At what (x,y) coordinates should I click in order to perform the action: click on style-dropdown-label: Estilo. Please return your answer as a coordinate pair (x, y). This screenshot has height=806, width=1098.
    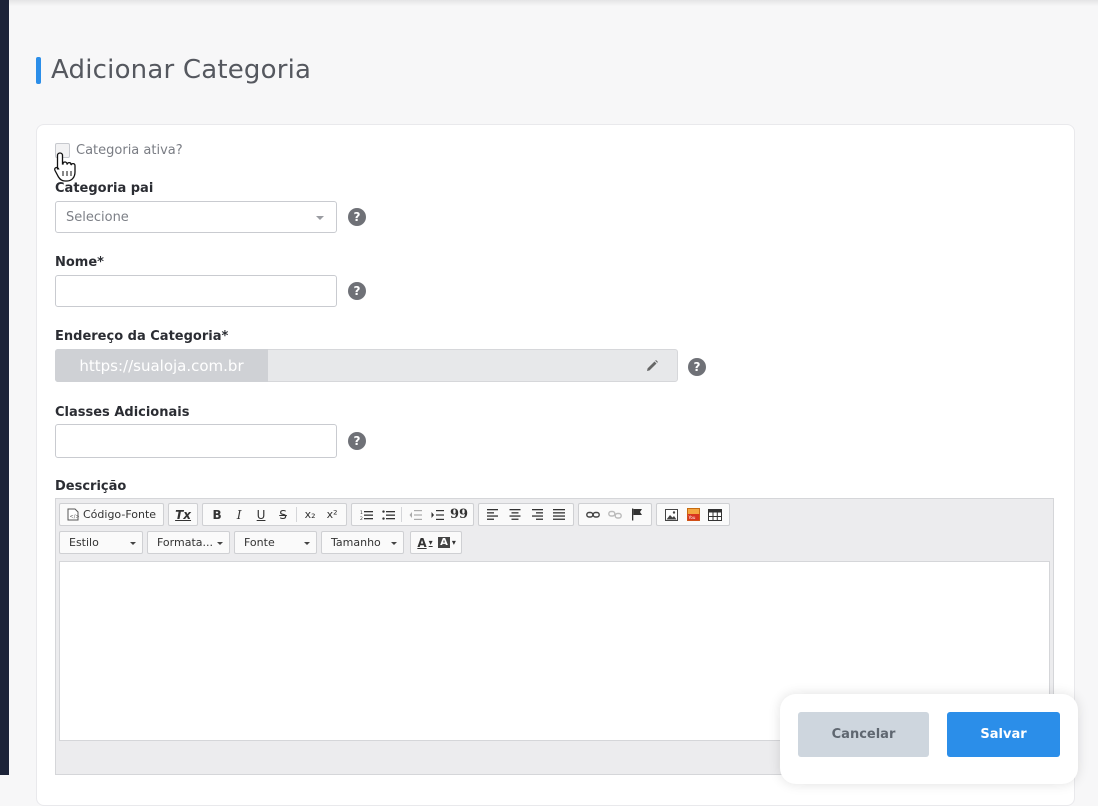
    Looking at the image, I should click on (84, 542).